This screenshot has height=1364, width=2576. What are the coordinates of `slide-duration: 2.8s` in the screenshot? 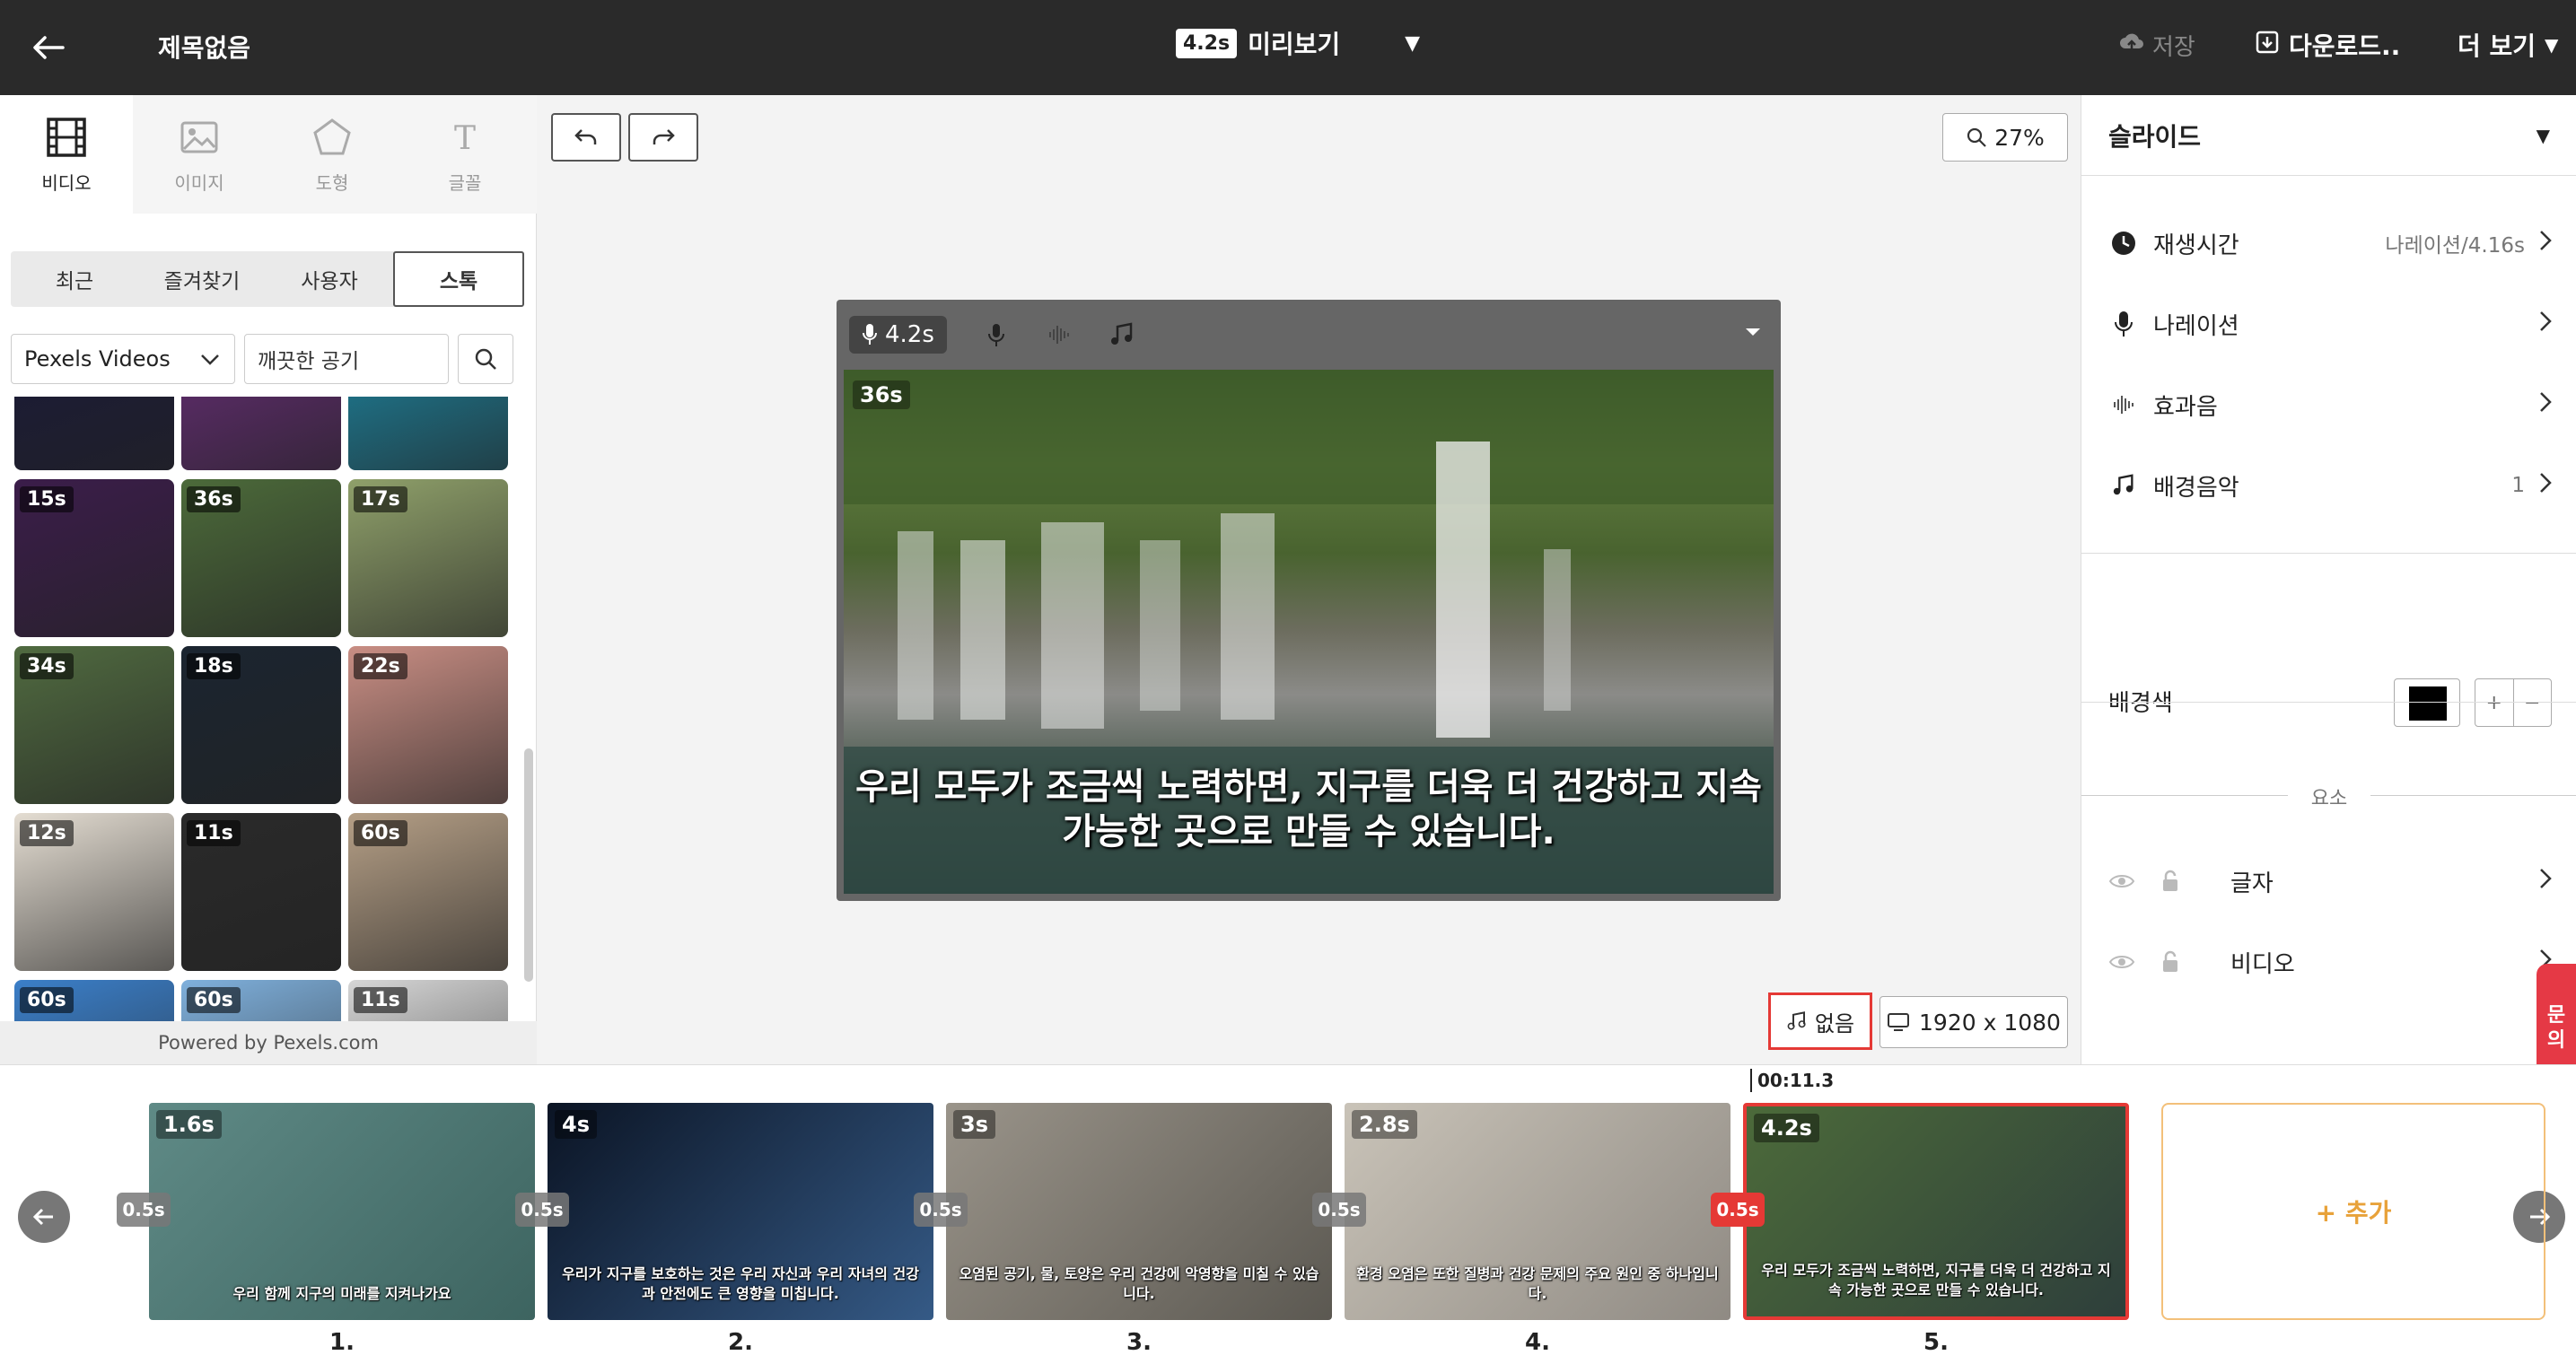 It's located at (1384, 1124).